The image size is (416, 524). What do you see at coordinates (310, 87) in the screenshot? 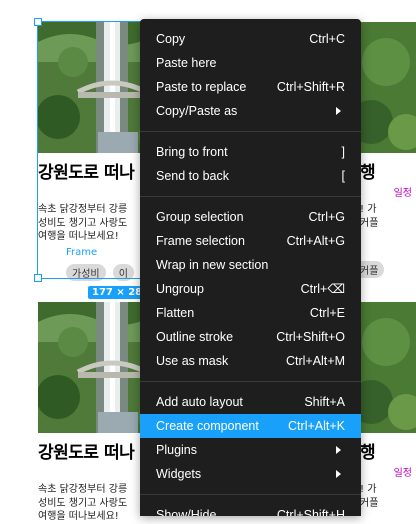
I see `menu-item-shortcut: Ctrl+Shift+R` at bounding box center [310, 87].